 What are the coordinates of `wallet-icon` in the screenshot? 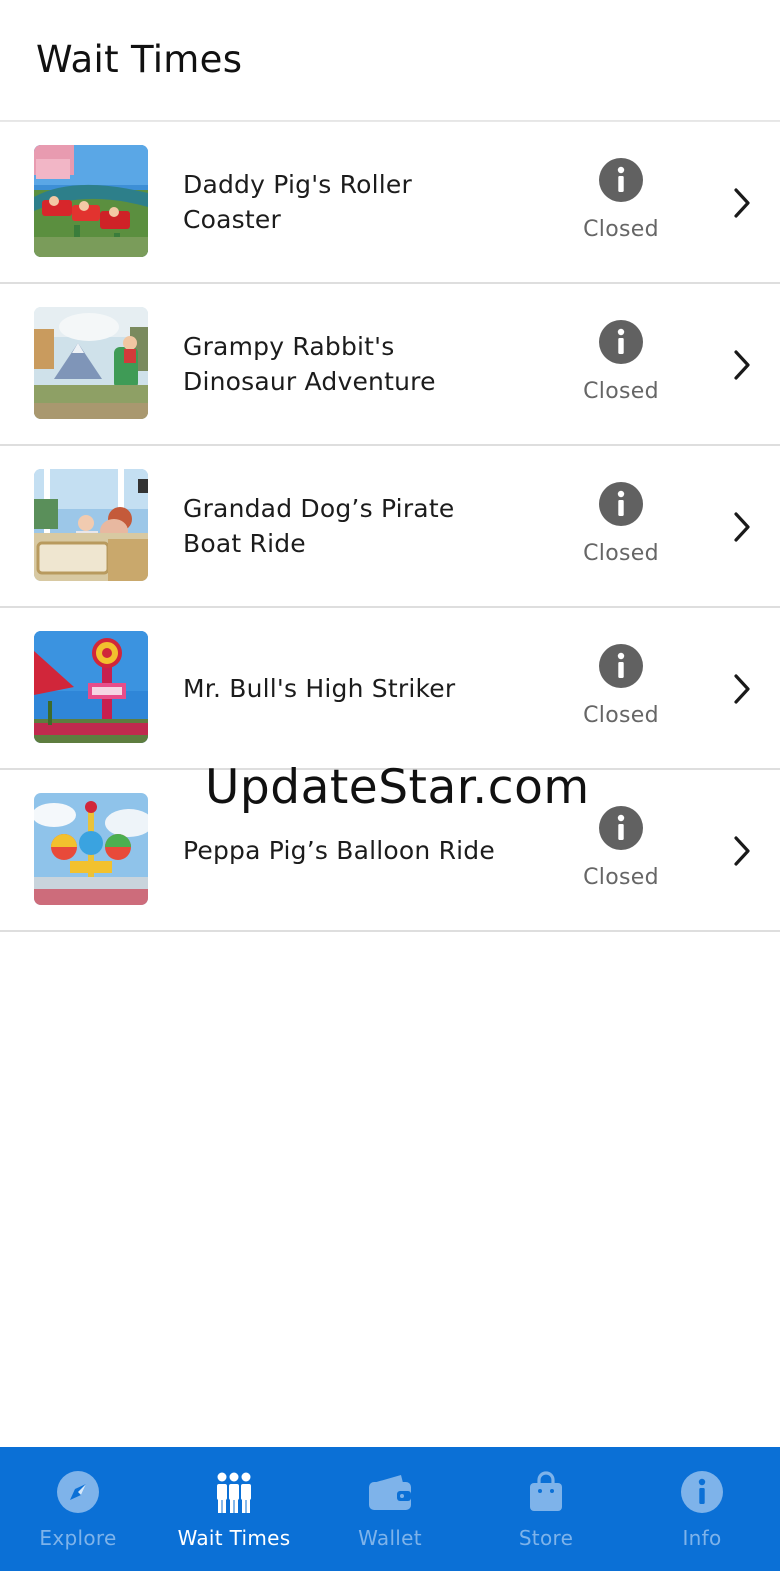 It's located at (390, 1492).